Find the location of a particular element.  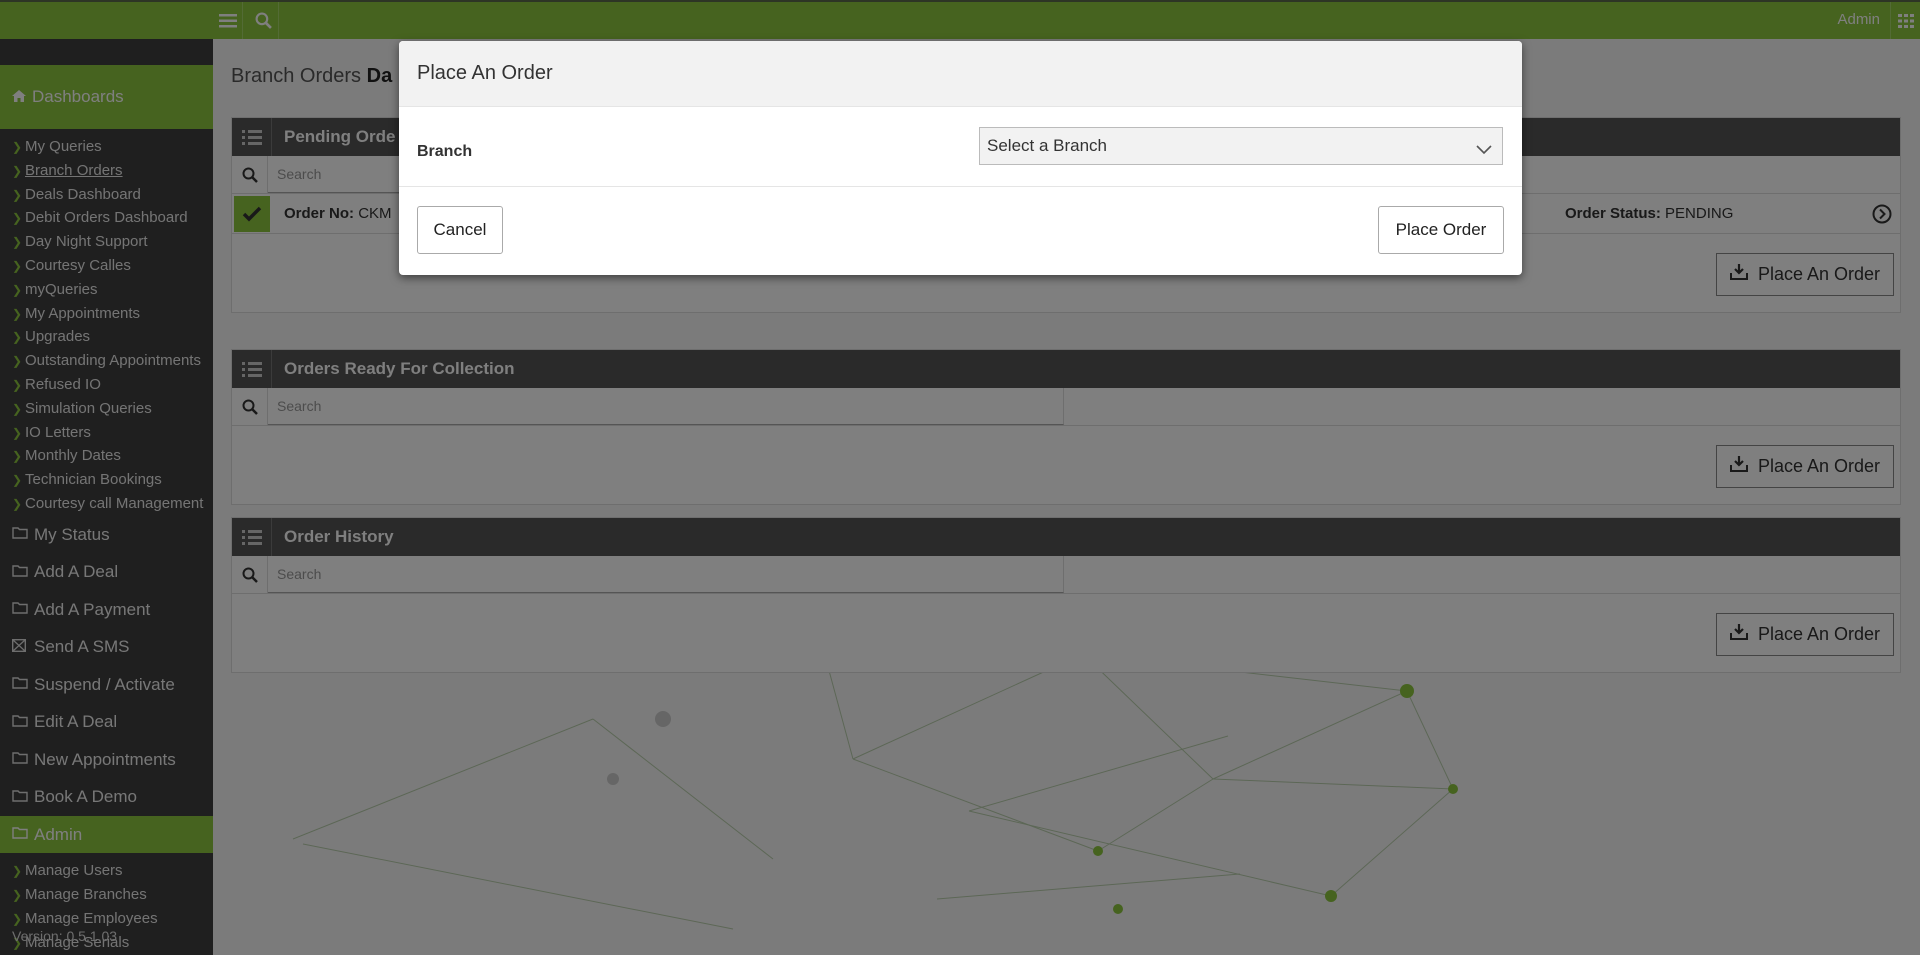

modal-body: Branch Select a Branch is located at coordinates (960, 147).